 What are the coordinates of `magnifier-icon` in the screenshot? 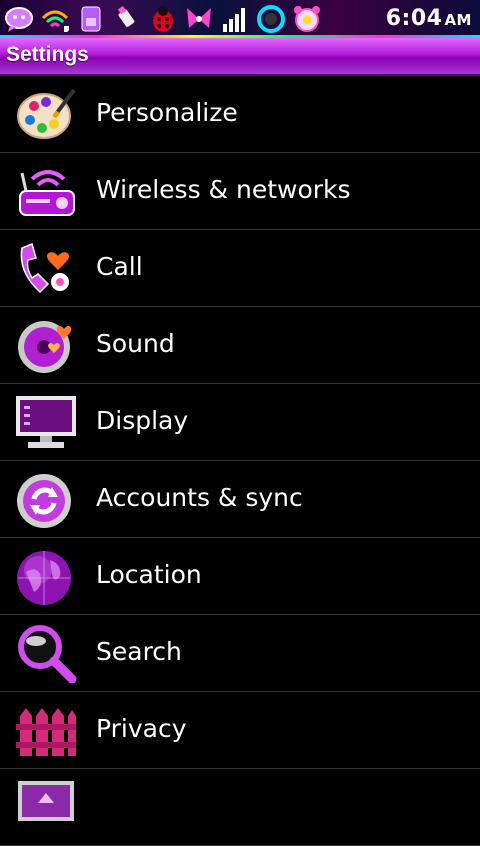 It's located at (46, 653).